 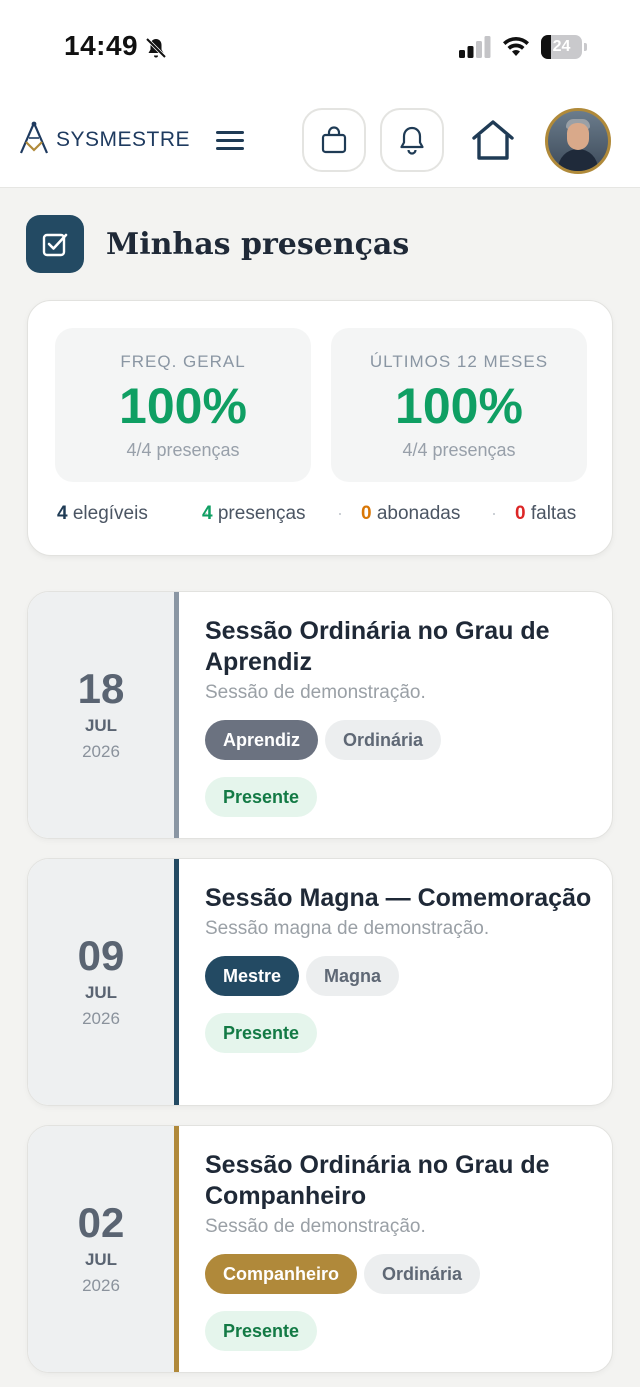 I want to click on user-avatar, so click(x=578, y=141).